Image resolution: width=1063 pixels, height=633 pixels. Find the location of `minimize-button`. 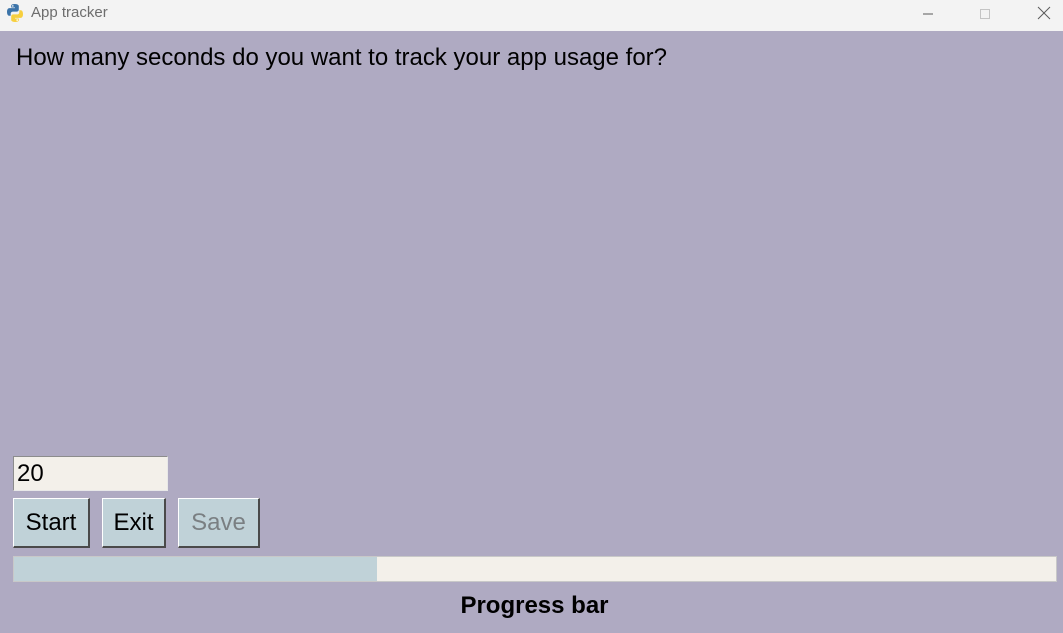

minimize-button is located at coordinates (928, 15).